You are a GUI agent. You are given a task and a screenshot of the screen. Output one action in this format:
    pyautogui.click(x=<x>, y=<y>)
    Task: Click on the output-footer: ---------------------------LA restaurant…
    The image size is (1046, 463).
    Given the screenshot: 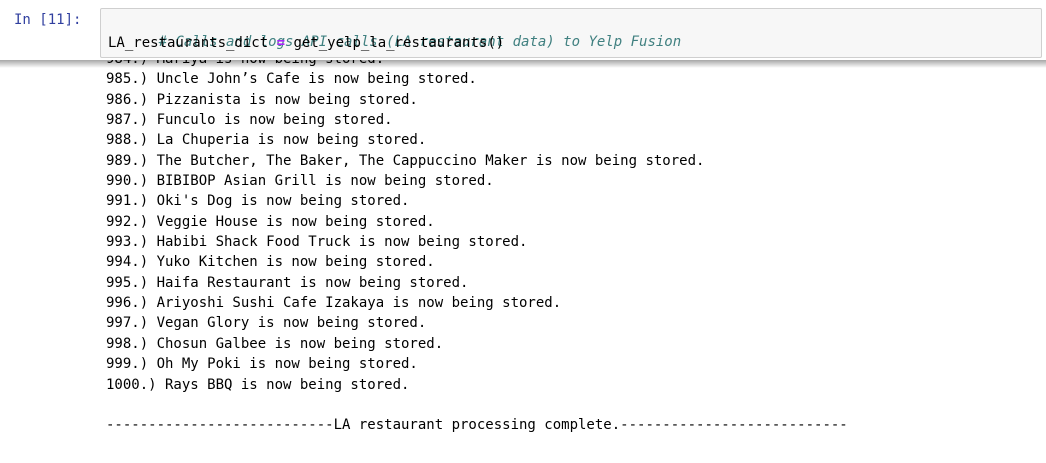 What is the action you would take?
    pyautogui.click(x=477, y=425)
    